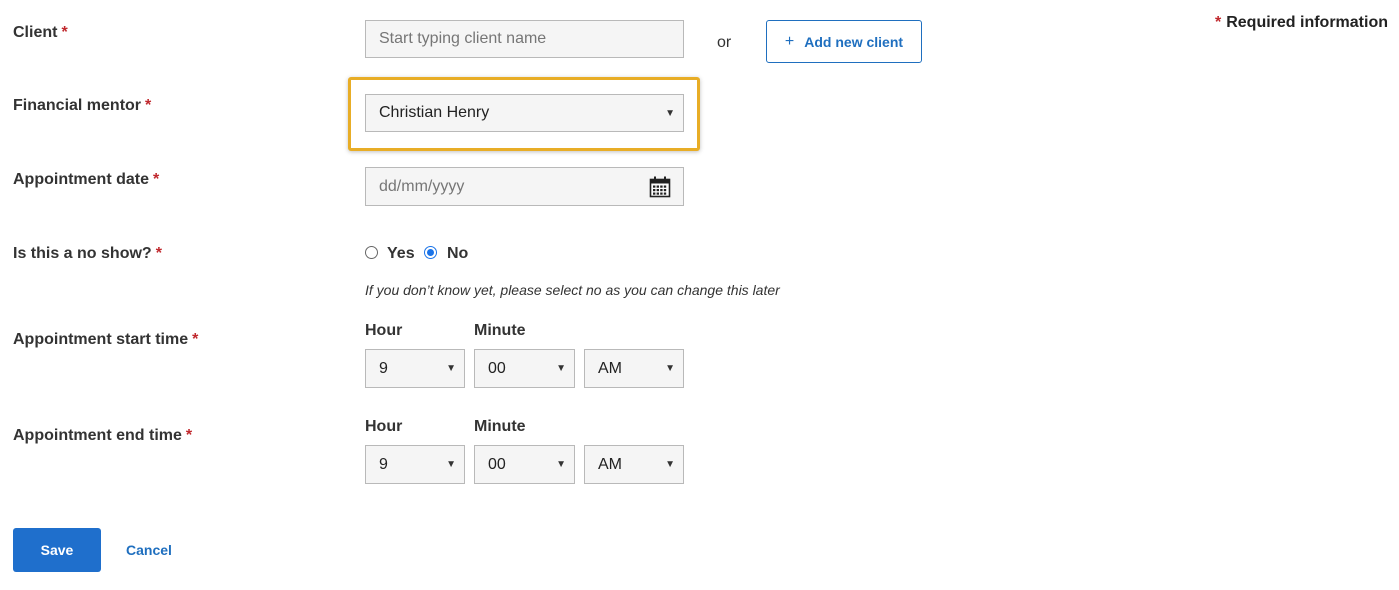 The height and width of the screenshot is (590, 1399). I want to click on end-hour-select: 9 ▼, so click(415, 464).